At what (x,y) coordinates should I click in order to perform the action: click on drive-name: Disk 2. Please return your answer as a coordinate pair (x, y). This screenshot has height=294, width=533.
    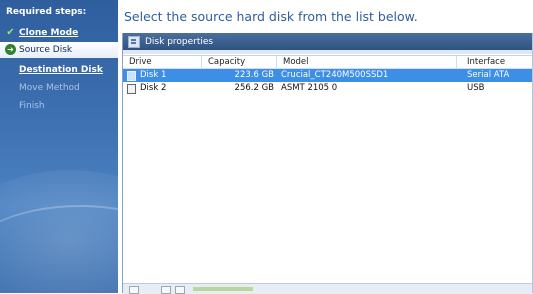
    Looking at the image, I should click on (153, 88).